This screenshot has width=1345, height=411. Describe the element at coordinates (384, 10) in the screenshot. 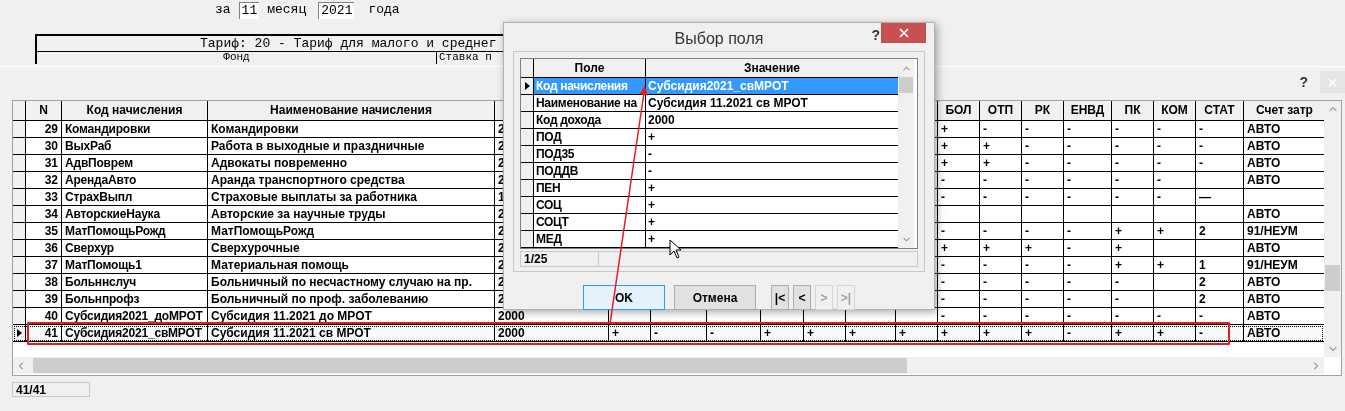

I see `period-label: года` at that location.